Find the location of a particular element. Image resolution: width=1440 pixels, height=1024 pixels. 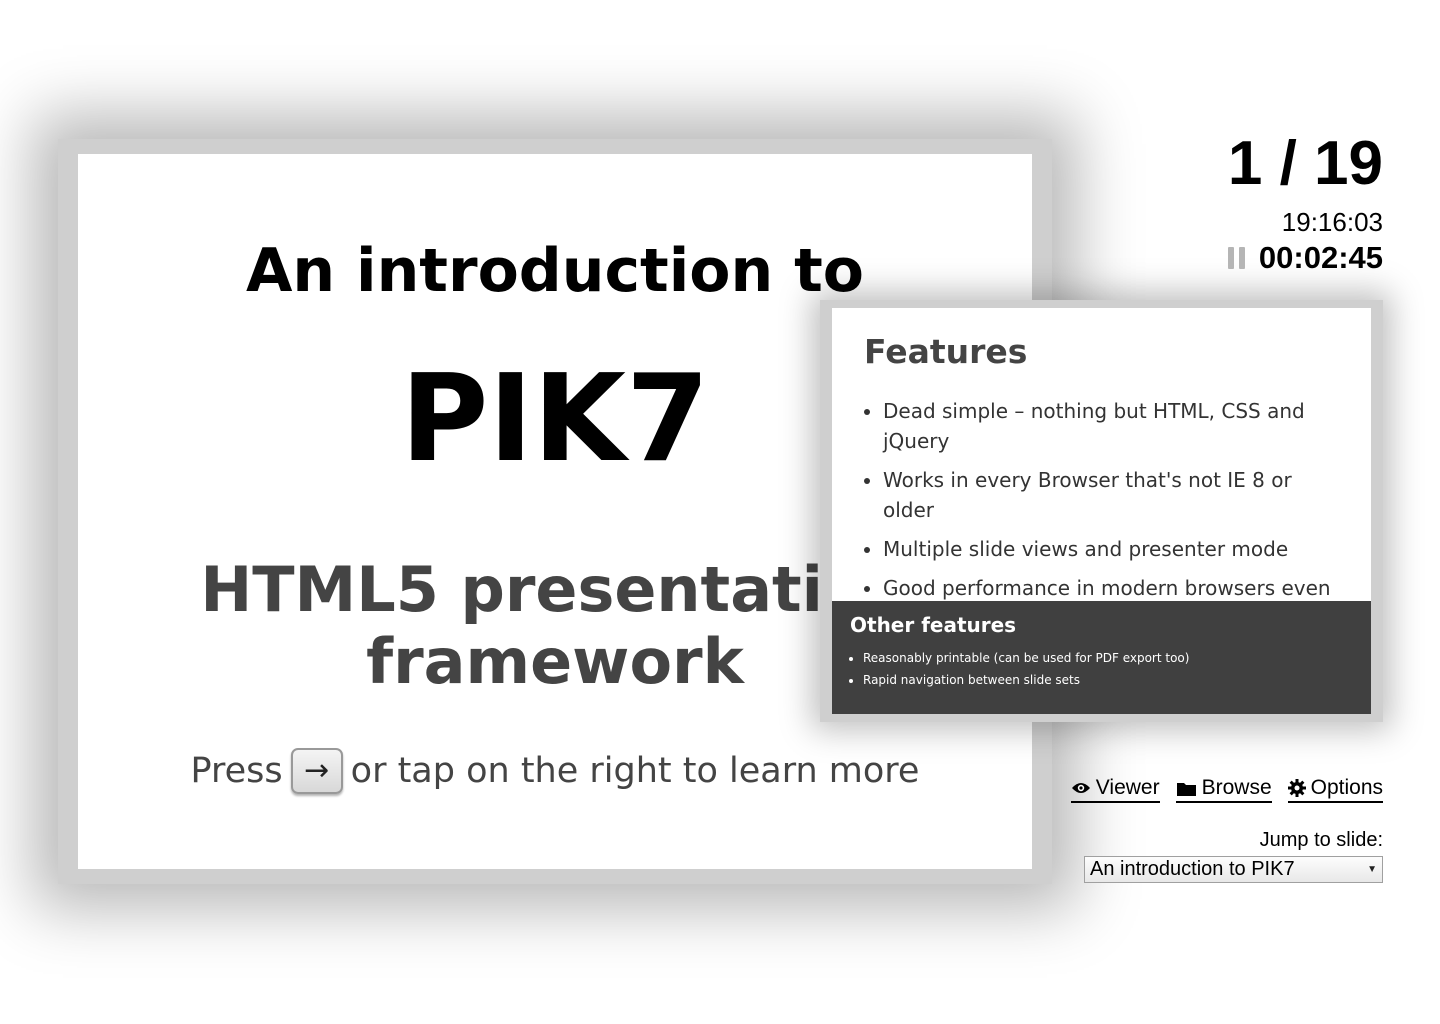

hint-text-after: or tap on the right to learn more is located at coordinates (635, 771).